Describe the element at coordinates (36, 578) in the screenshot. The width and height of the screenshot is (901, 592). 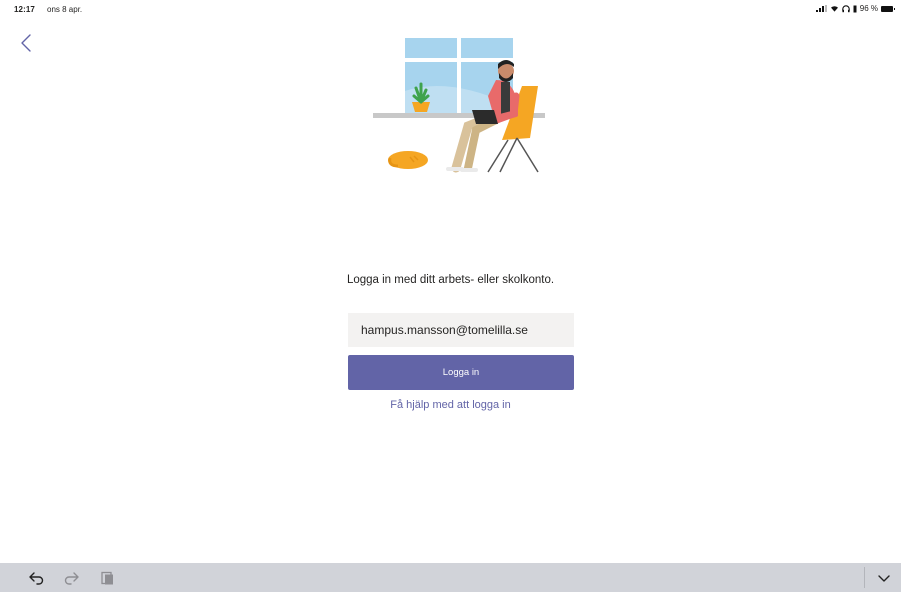
I see `undo-icon` at that location.